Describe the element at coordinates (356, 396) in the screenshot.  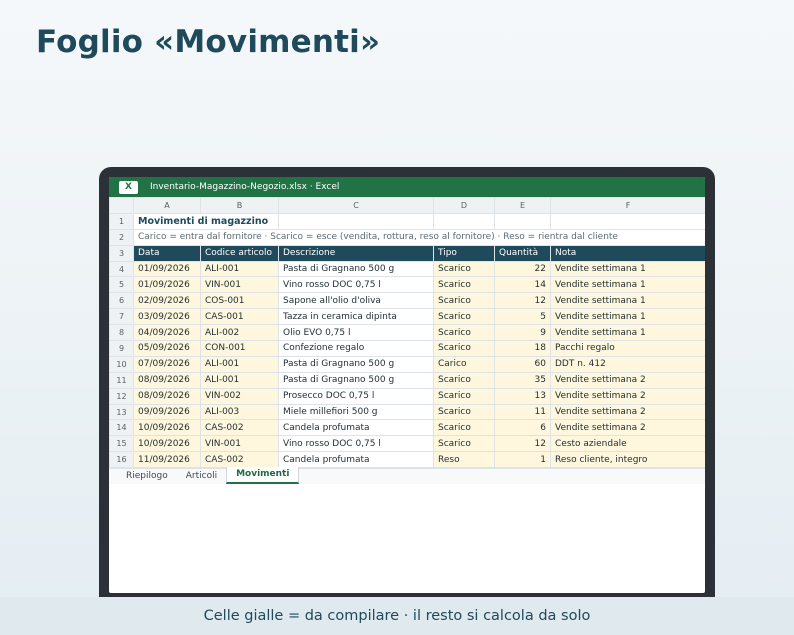
I see `cell-descrizione: Prosecco DOC 0,75 l` at that location.